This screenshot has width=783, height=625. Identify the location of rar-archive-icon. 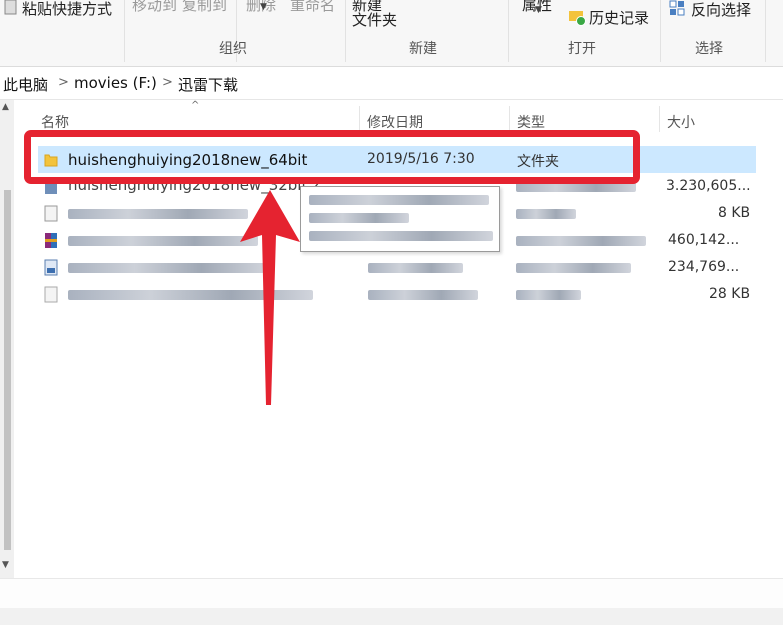
(51, 240).